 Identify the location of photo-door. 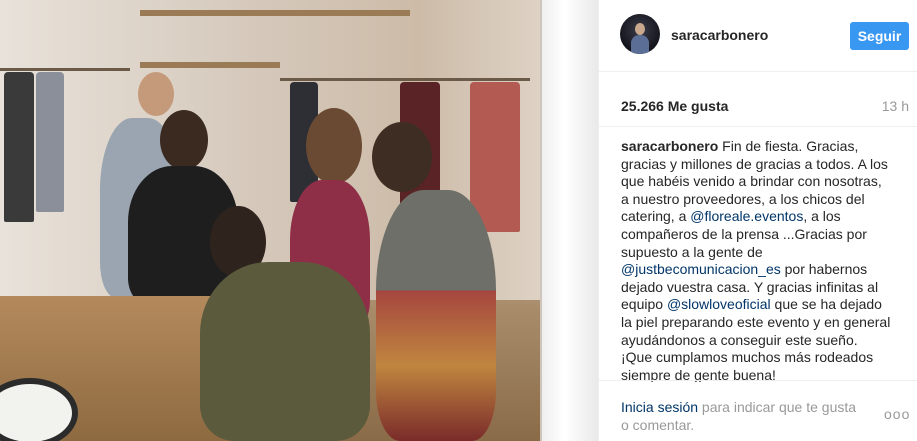
(569, 220).